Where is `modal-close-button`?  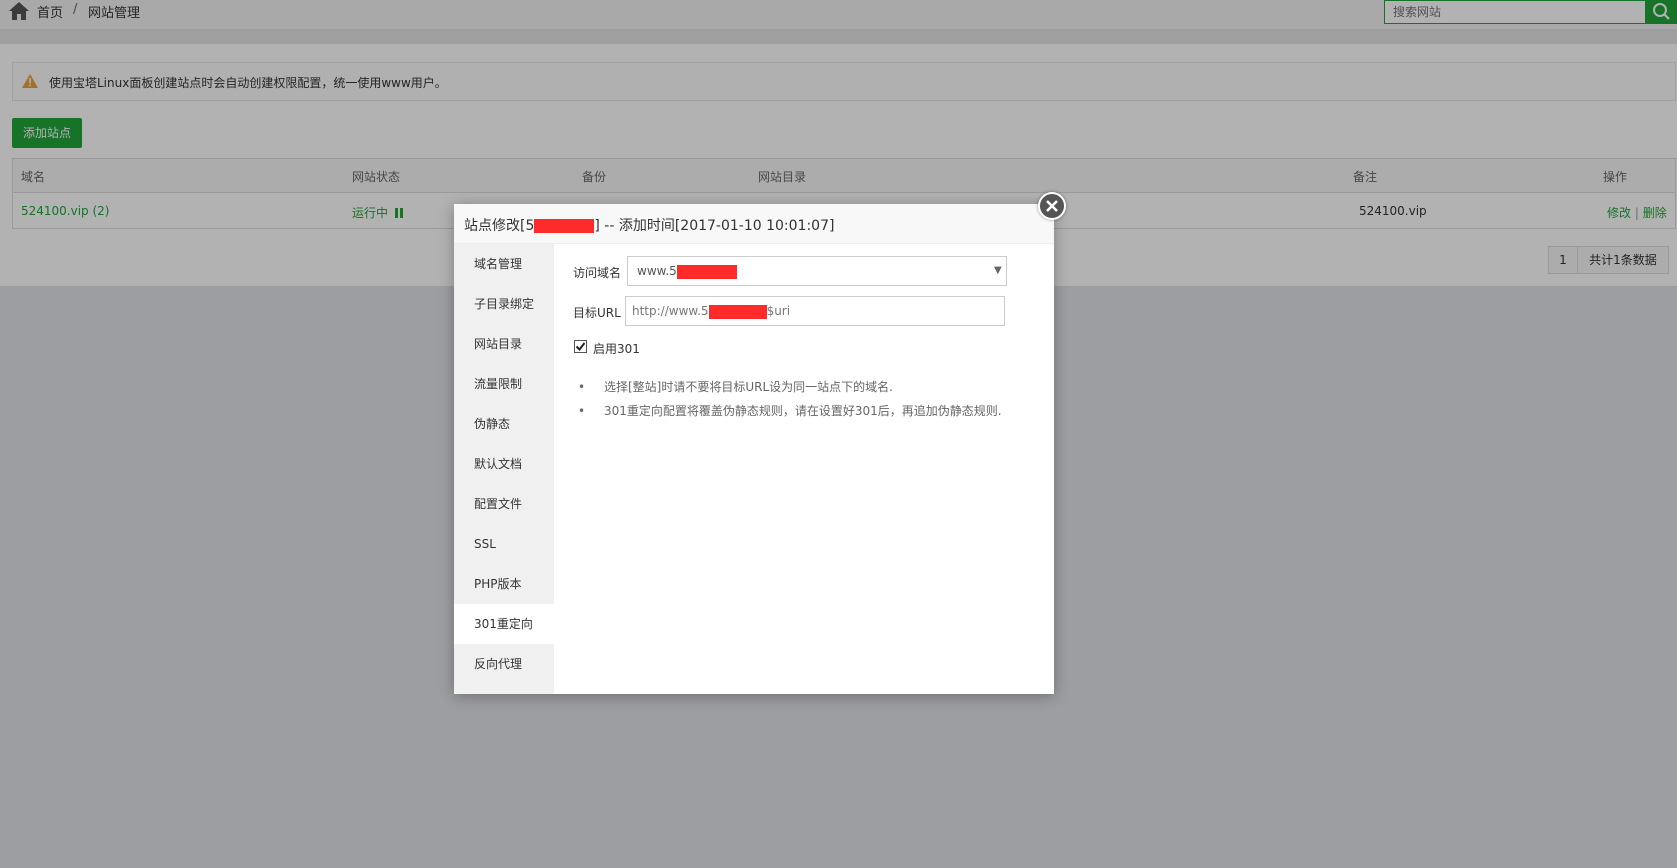
modal-close-button is located at coordinates (1052, 206).